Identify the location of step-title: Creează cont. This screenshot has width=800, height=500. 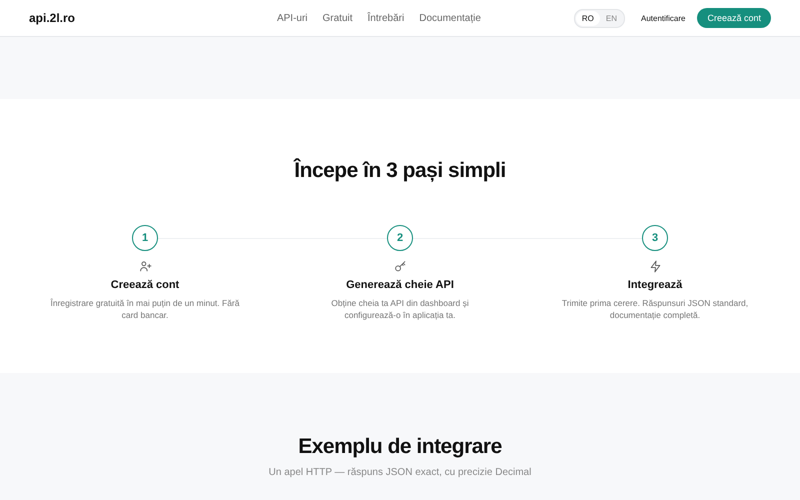
(145, 285).